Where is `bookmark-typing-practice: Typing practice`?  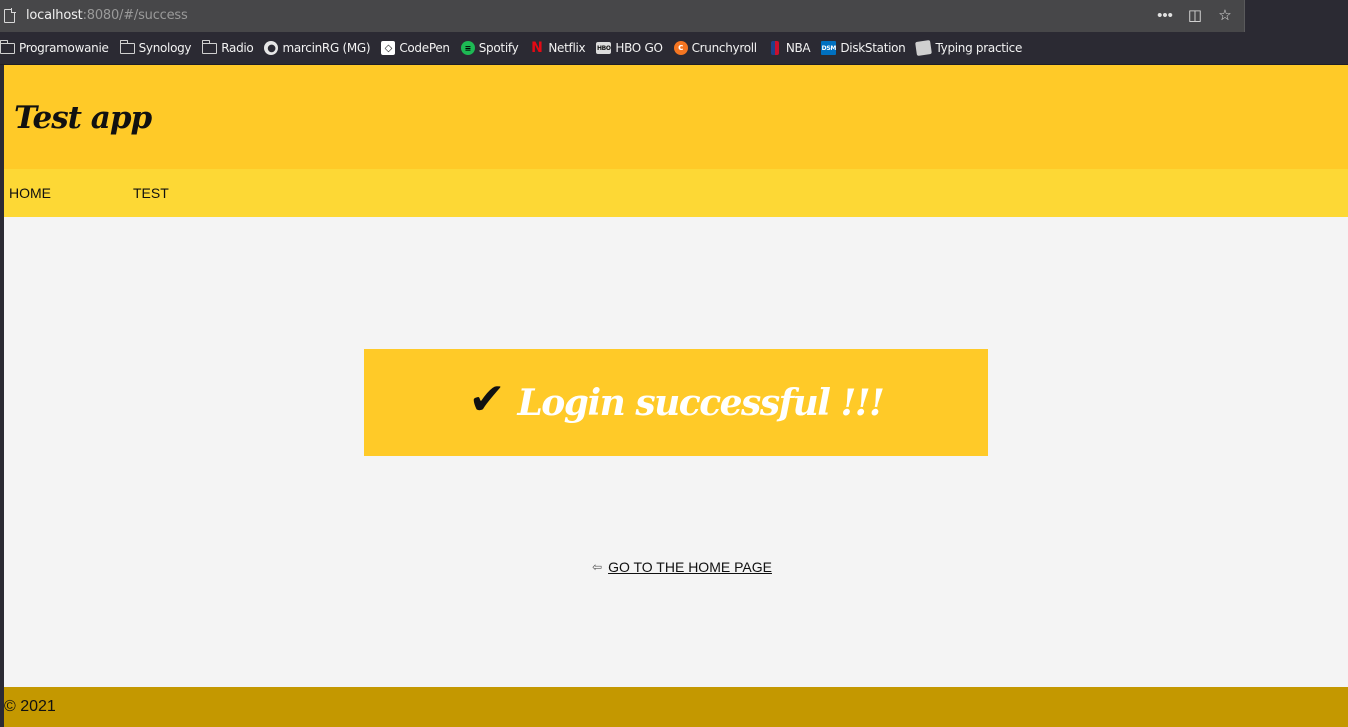 bookmark-typing-practice: Typing practice is located at coordinates (969, 48).